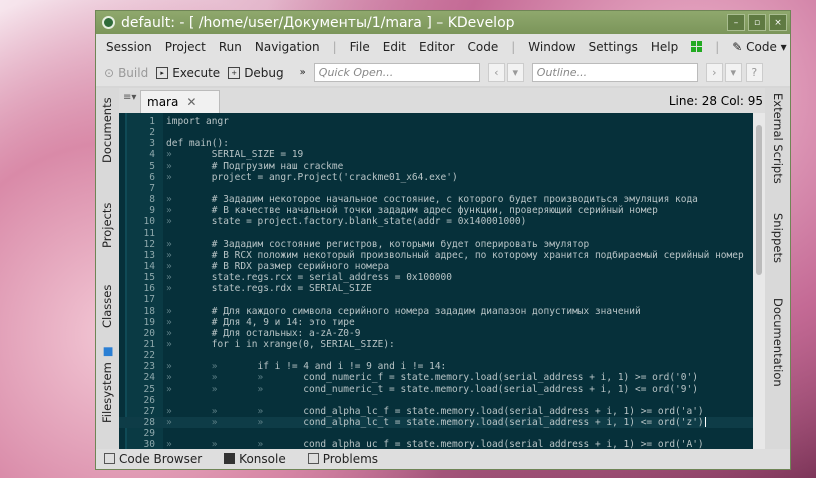  Describe the element at coordinates (350, 459) in the screenshot. I see `dock-label: Problems` at that location.